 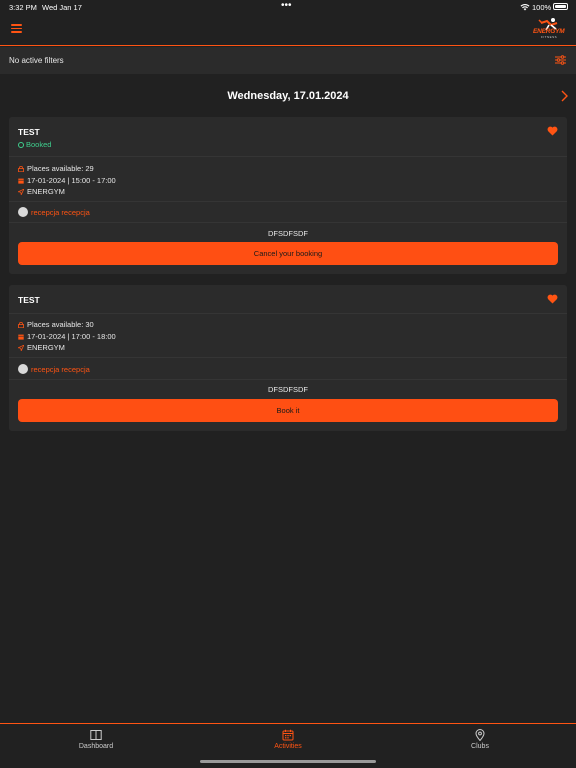 I want to click on status-date: Wed Jan 17, so click(x=62, y=7).